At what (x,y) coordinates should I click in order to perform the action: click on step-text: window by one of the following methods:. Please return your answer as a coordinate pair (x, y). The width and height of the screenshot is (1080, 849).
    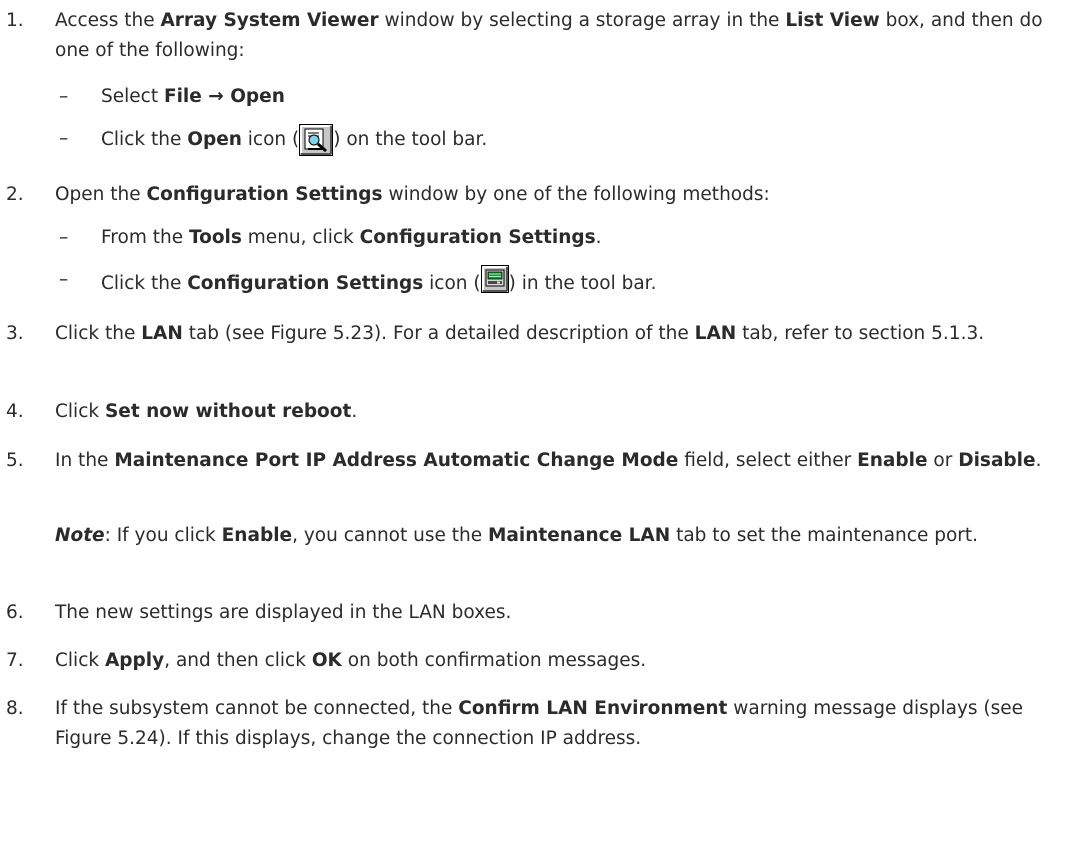
    Looking at the image, I should click on (576, 194).